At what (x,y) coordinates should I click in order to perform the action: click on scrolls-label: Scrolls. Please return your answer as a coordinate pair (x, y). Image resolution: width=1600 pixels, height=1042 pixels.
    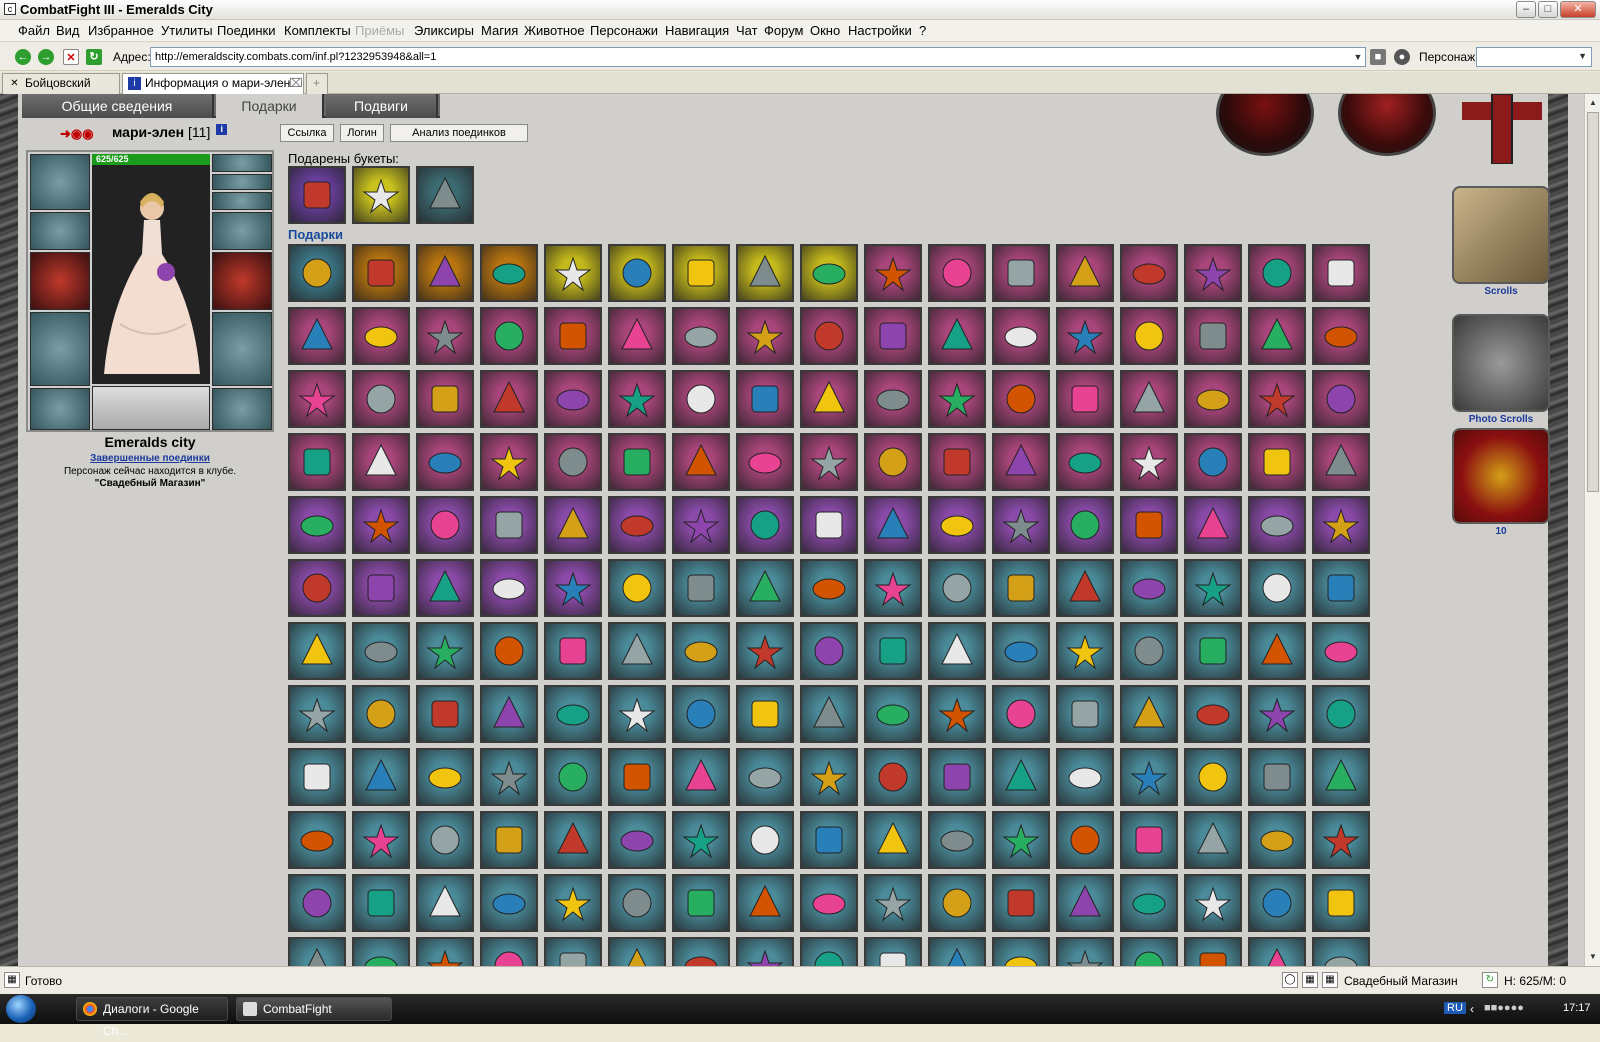
    Looking at the image, I should click on (1501, 291).